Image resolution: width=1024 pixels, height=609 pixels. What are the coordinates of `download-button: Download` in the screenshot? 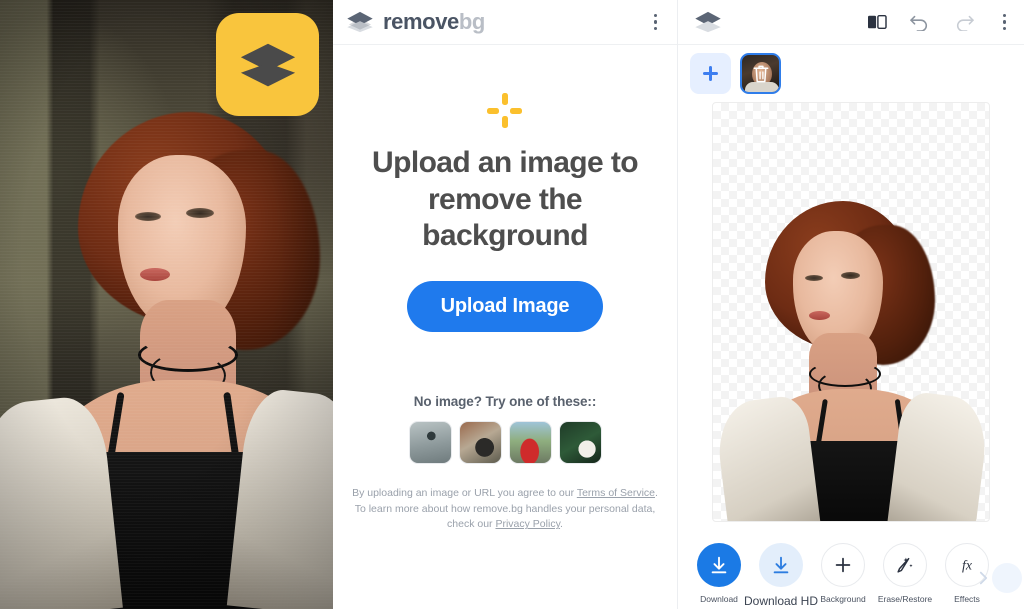 It's located at (719, 573).